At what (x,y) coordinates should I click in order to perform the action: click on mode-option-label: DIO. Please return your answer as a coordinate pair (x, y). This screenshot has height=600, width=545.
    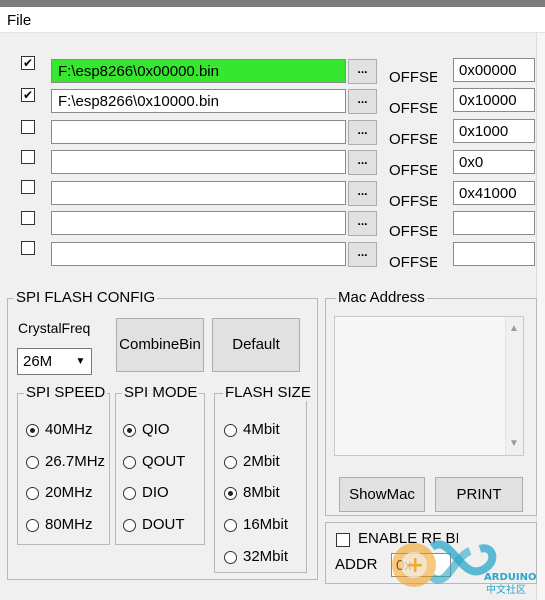
    Looking at the image, I should click on (155, 492).